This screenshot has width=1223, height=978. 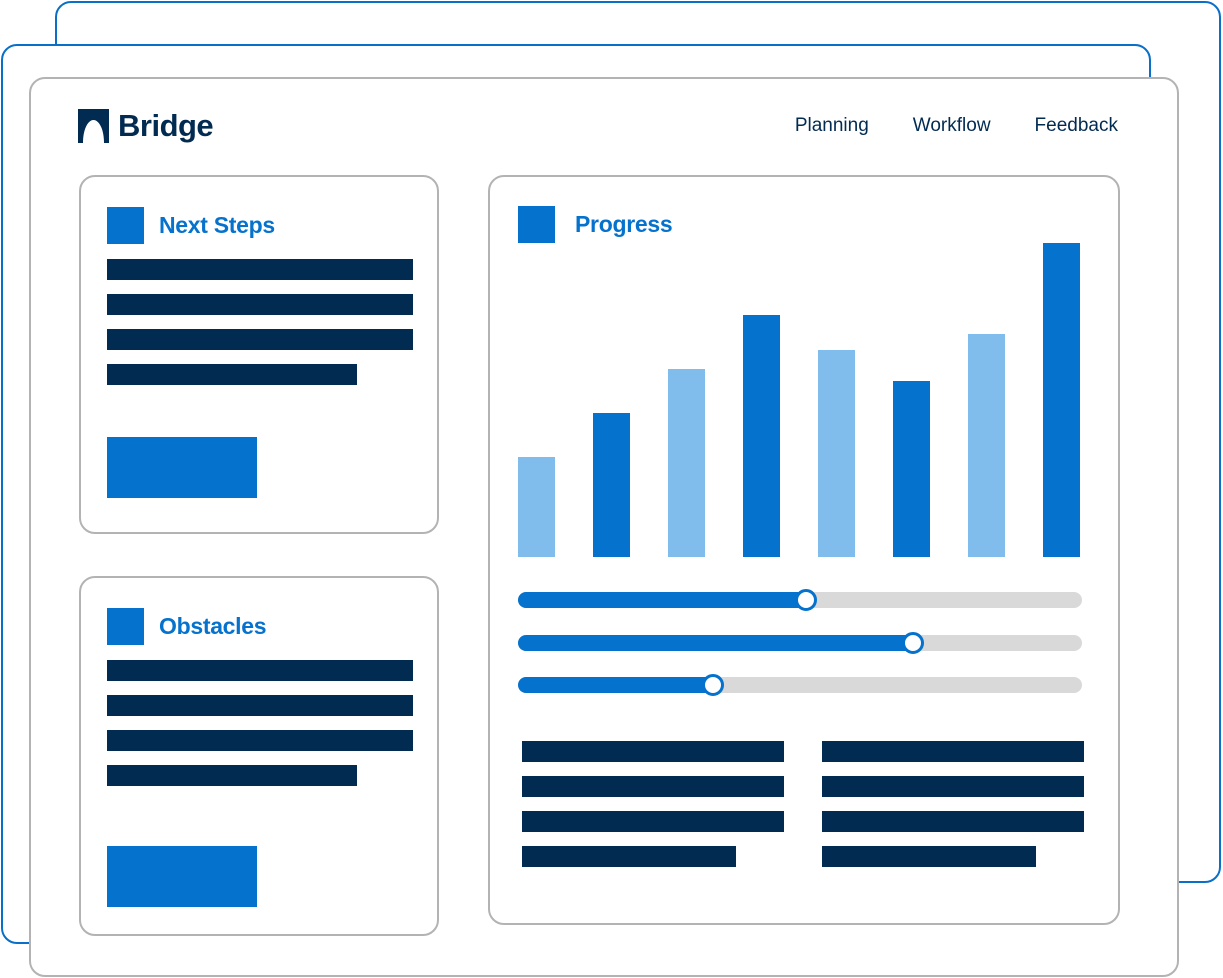 I want to click on obstacles-card: Obstacles, so click(x=259, y=756).